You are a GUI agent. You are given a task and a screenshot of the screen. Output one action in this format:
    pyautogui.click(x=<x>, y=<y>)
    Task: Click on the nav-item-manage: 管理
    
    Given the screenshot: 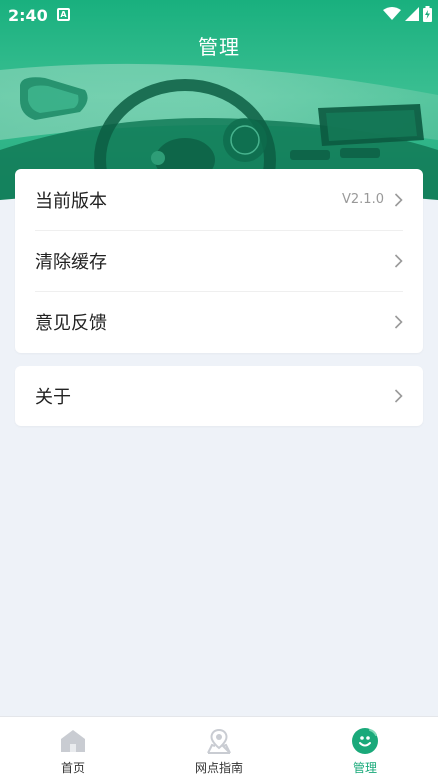 What is the action you would take?
    pyautogui.click(x=365, y=748)
    